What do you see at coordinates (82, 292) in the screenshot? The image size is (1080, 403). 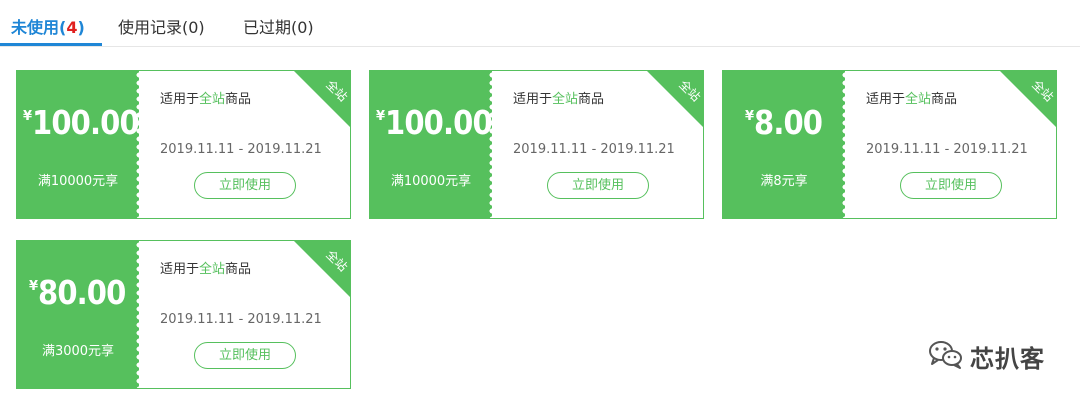 I see `coupon-amount-value: 80.00` at bounding box center [82, 292].